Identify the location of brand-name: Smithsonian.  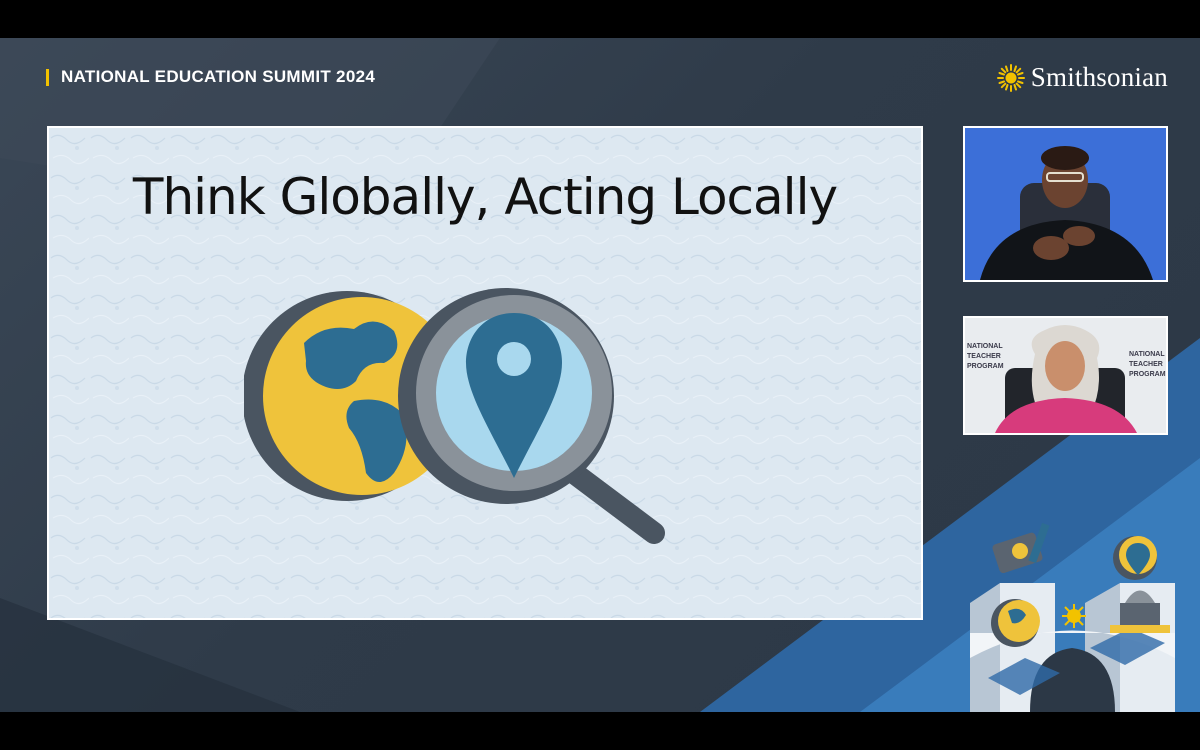
(1099, 77).